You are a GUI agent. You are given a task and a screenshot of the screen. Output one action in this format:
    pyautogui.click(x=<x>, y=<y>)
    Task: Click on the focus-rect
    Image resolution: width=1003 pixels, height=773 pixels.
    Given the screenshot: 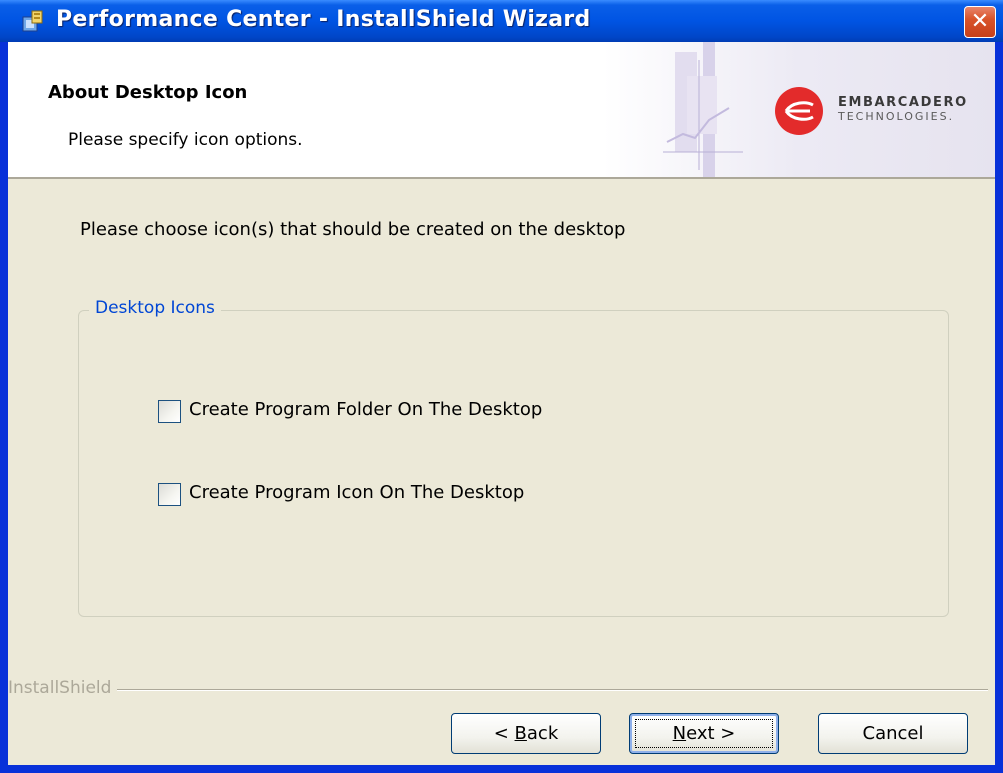 What is the action you would take?
    pyautogui.click(x=704, y=733)
    